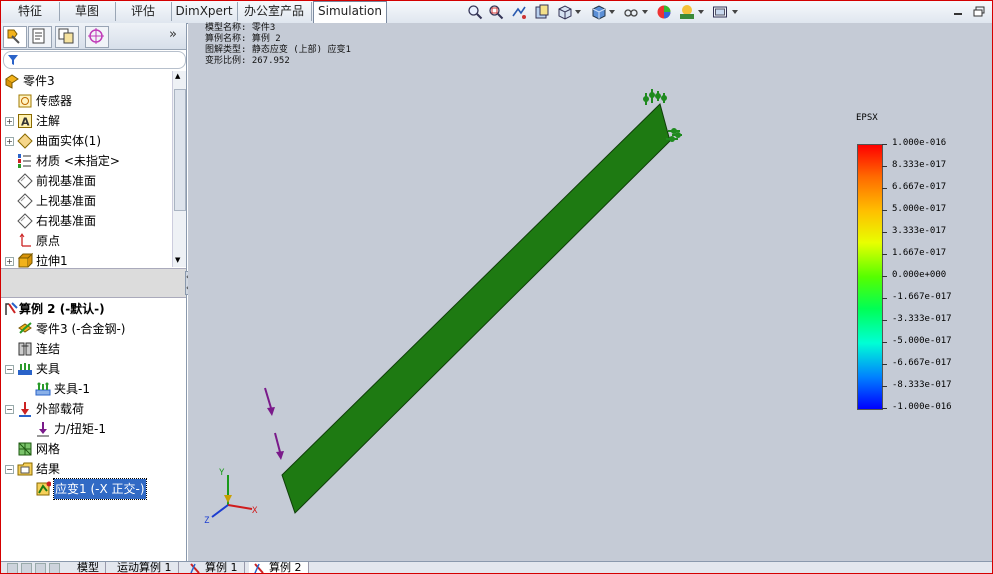  Describe the element at coordinates (40, 568) in the screenshot. I see `next-tab-icon` at that location.